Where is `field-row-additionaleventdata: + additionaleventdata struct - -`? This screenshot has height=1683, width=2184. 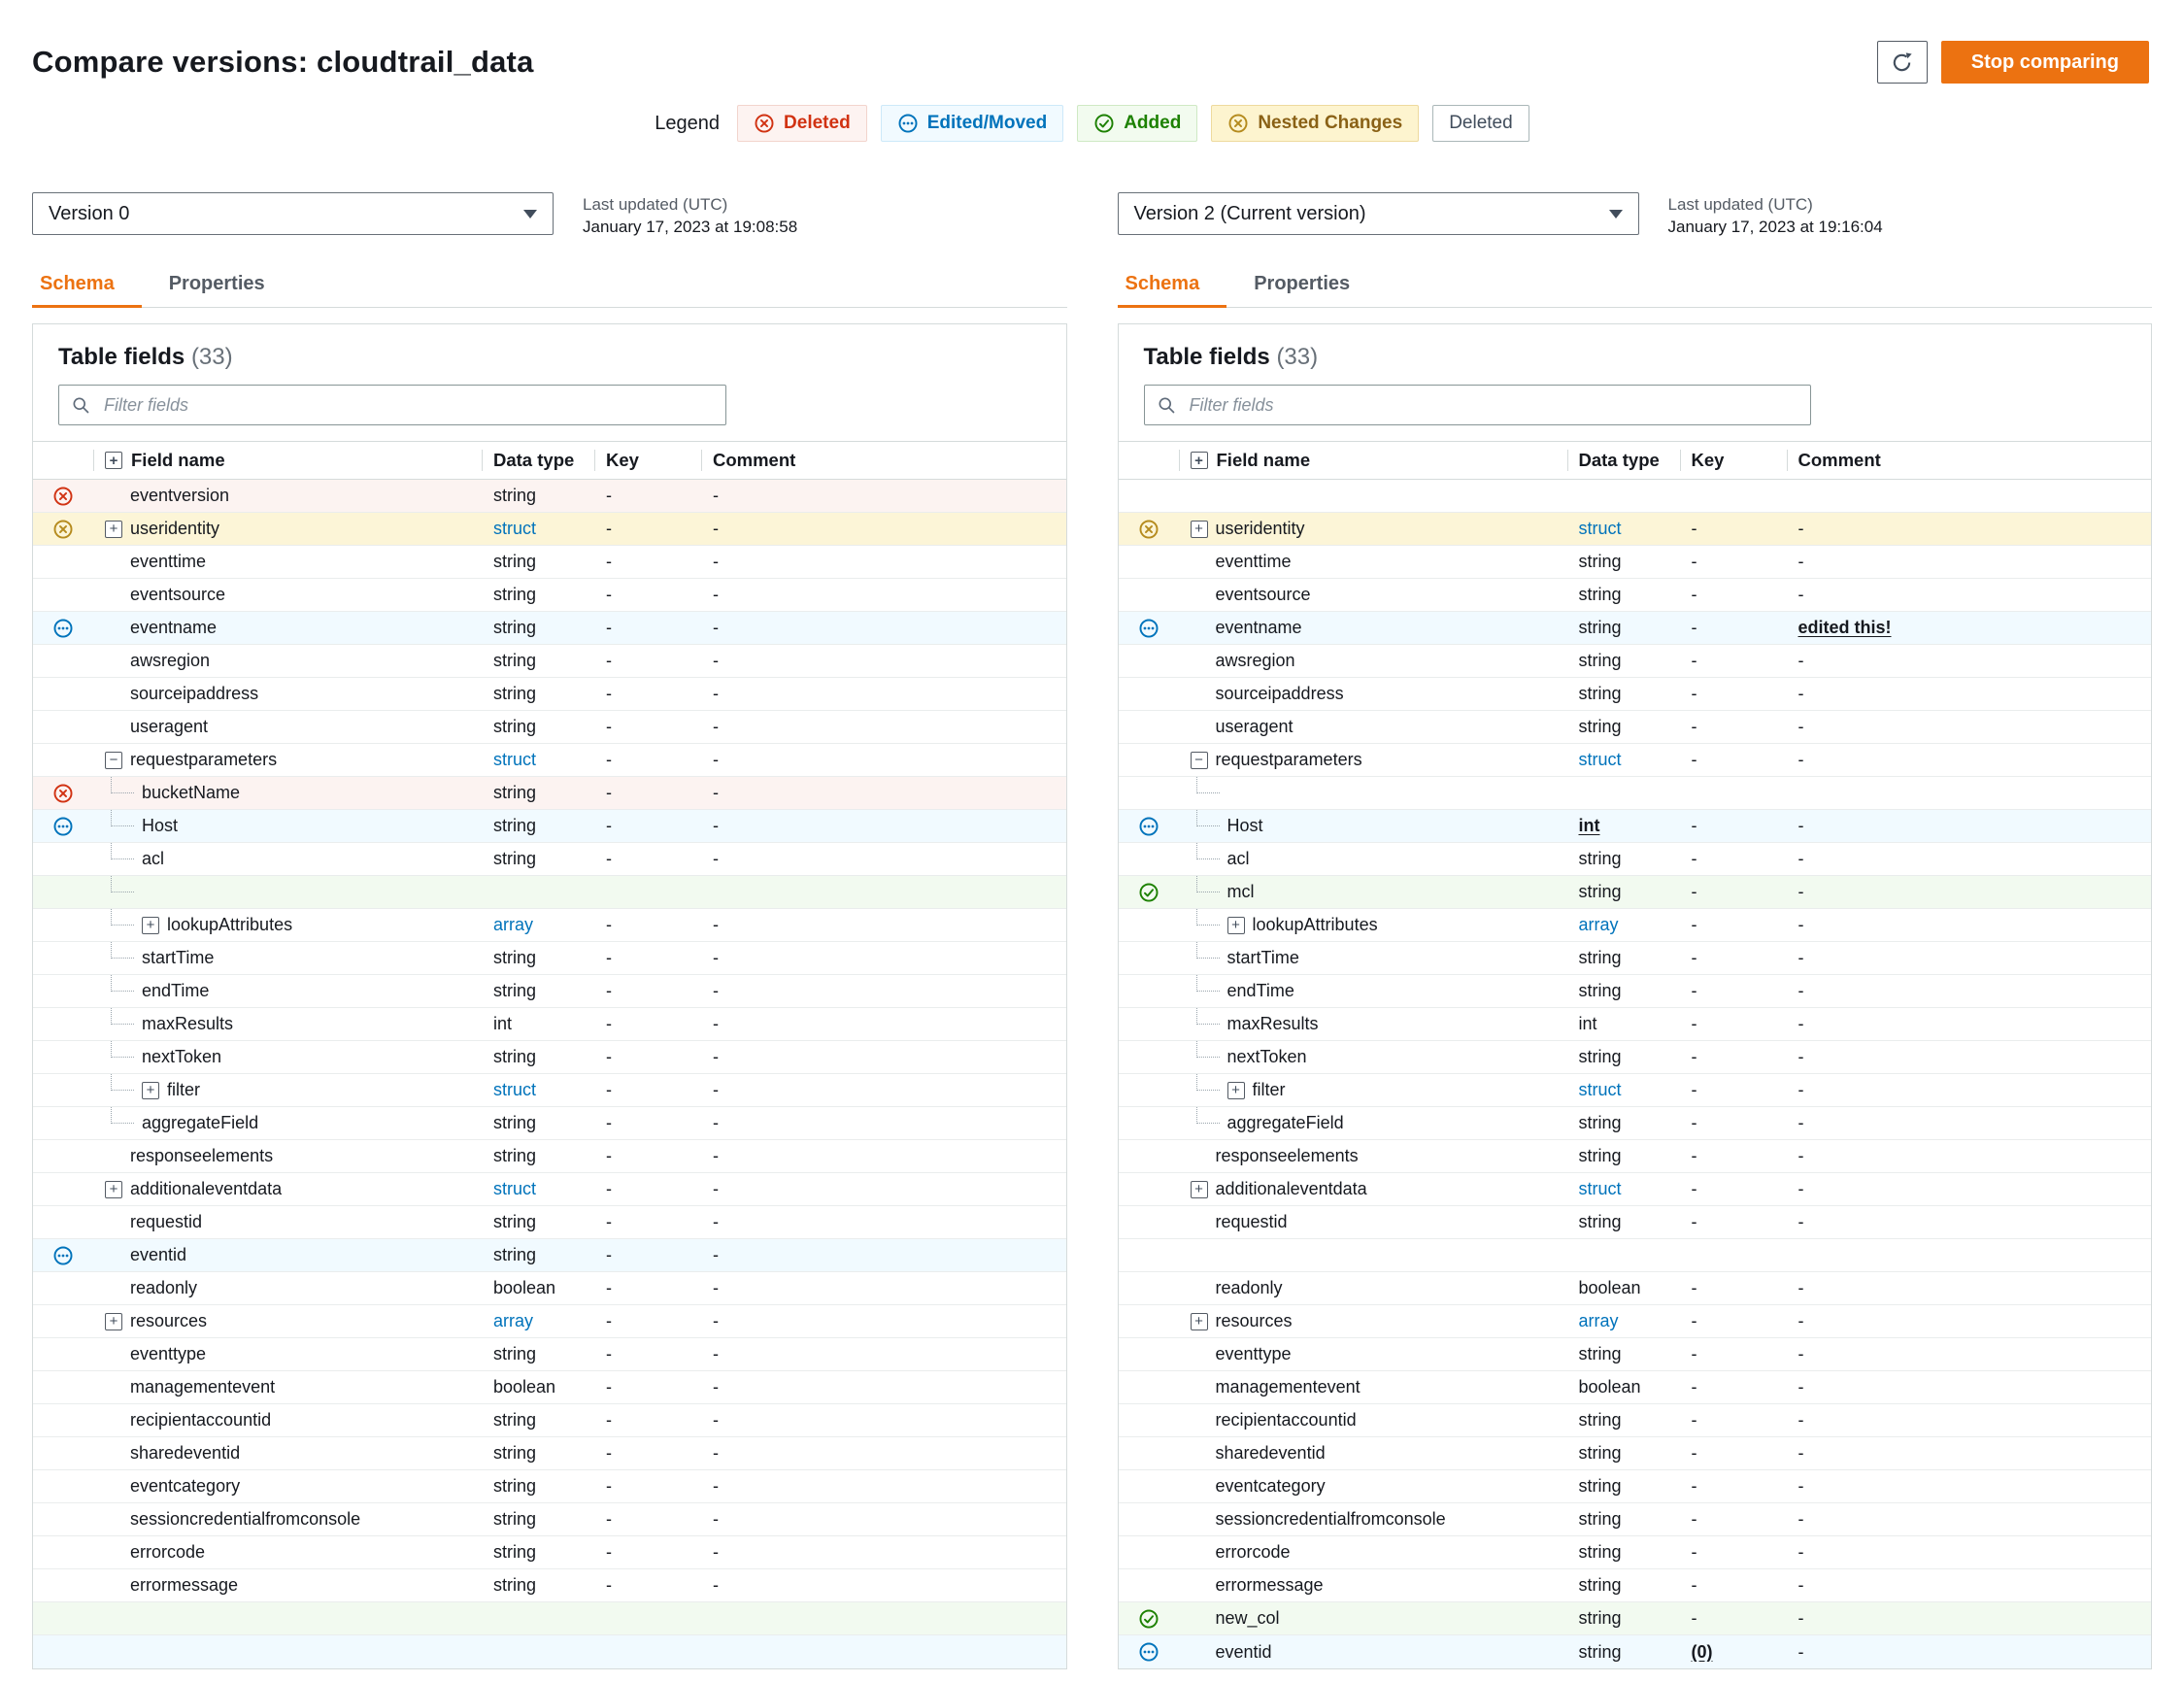
field-row-additionaleventdata: + additionaleventdata struct - - is located at coordinates (1635, 1189).